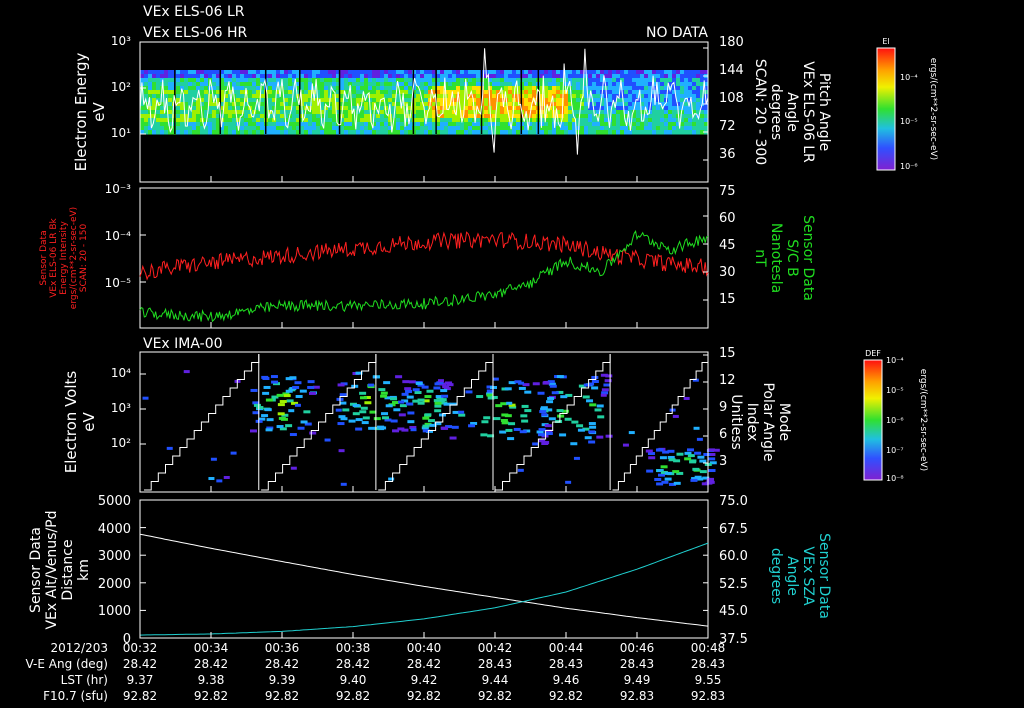 This screenshot has height=708, width=1024. What do you see at coordinates (353, 648) in the screenshot?
I see `footer-cell-times: 00:38` at bounding box center [353, 648].